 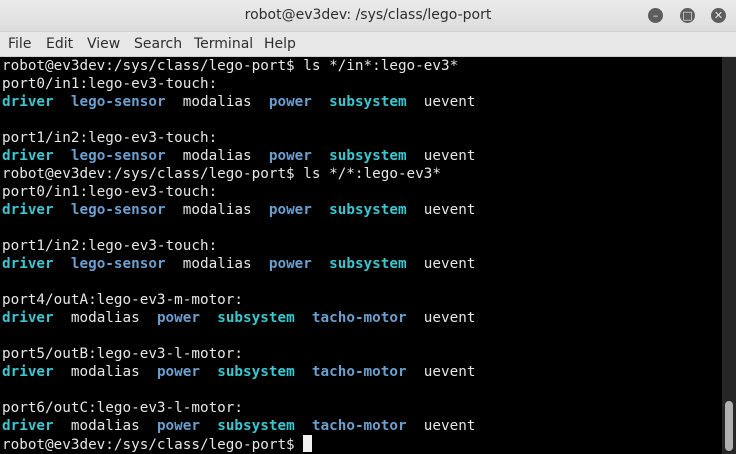 I want to click on window-title: robot@ev3dev: /sys/class/lego-port, so click(x=368, y=15).